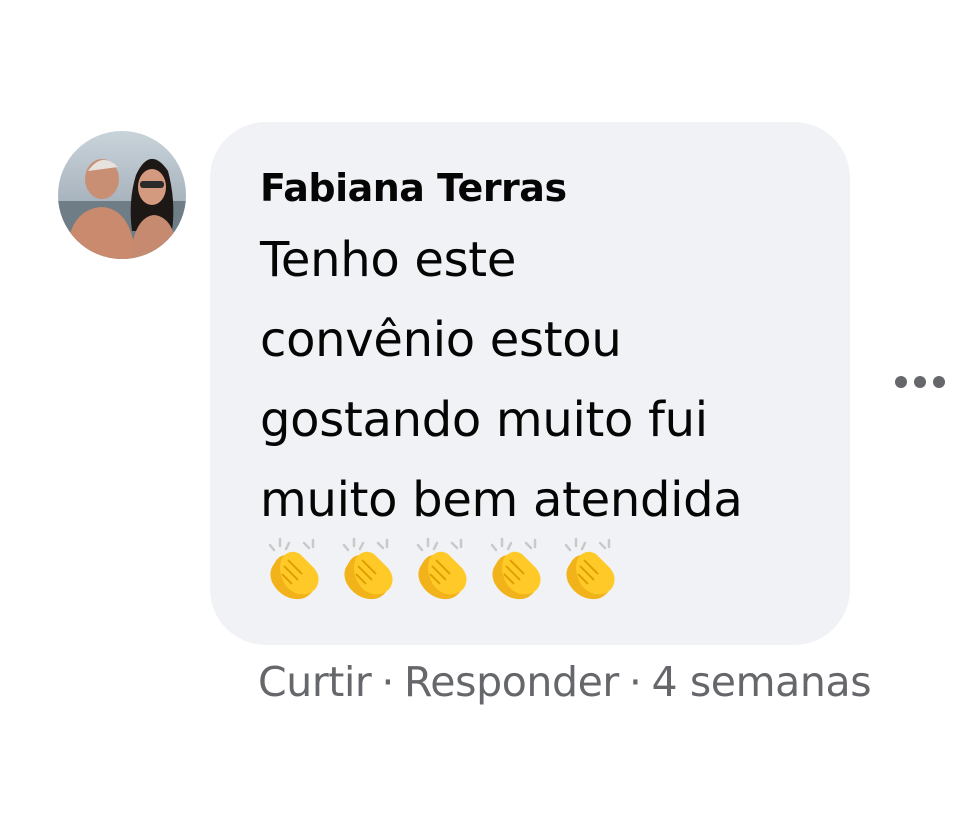 Image resolution: width=965 pixels, height=833 pixels. Describe the element at coordinates (315, 682) in the screenshot. I see `like-button: Curtir` at that location.